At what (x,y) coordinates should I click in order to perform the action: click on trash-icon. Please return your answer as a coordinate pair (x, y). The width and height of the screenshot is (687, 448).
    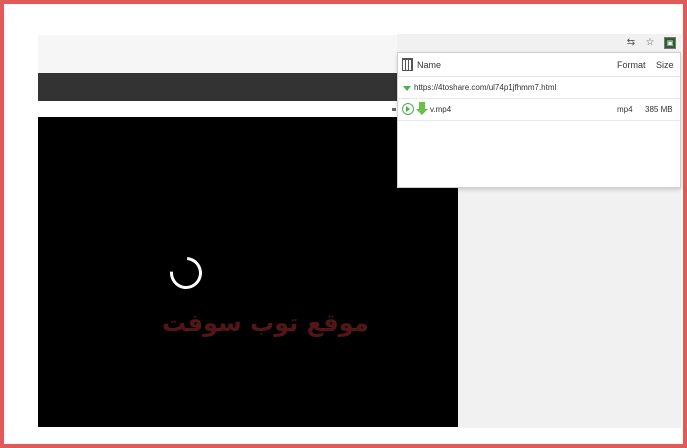
    Looking at the image, I should click on (407, 64).